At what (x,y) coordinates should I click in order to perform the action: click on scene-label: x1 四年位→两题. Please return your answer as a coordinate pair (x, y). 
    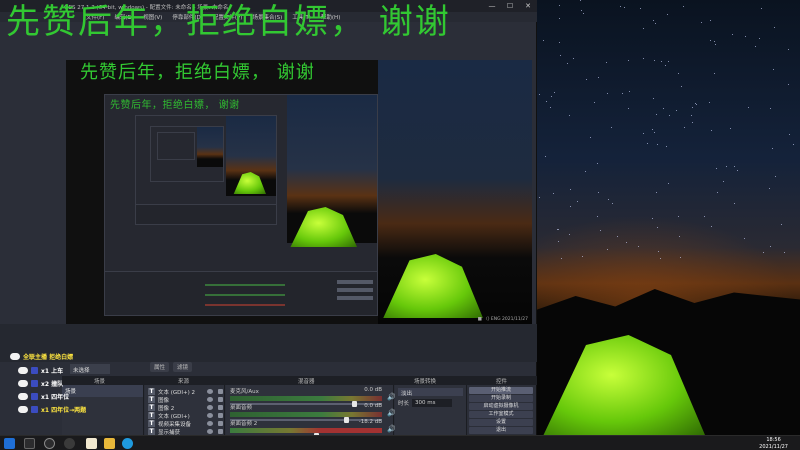
    Looking at the image, I should click on (52, 409).